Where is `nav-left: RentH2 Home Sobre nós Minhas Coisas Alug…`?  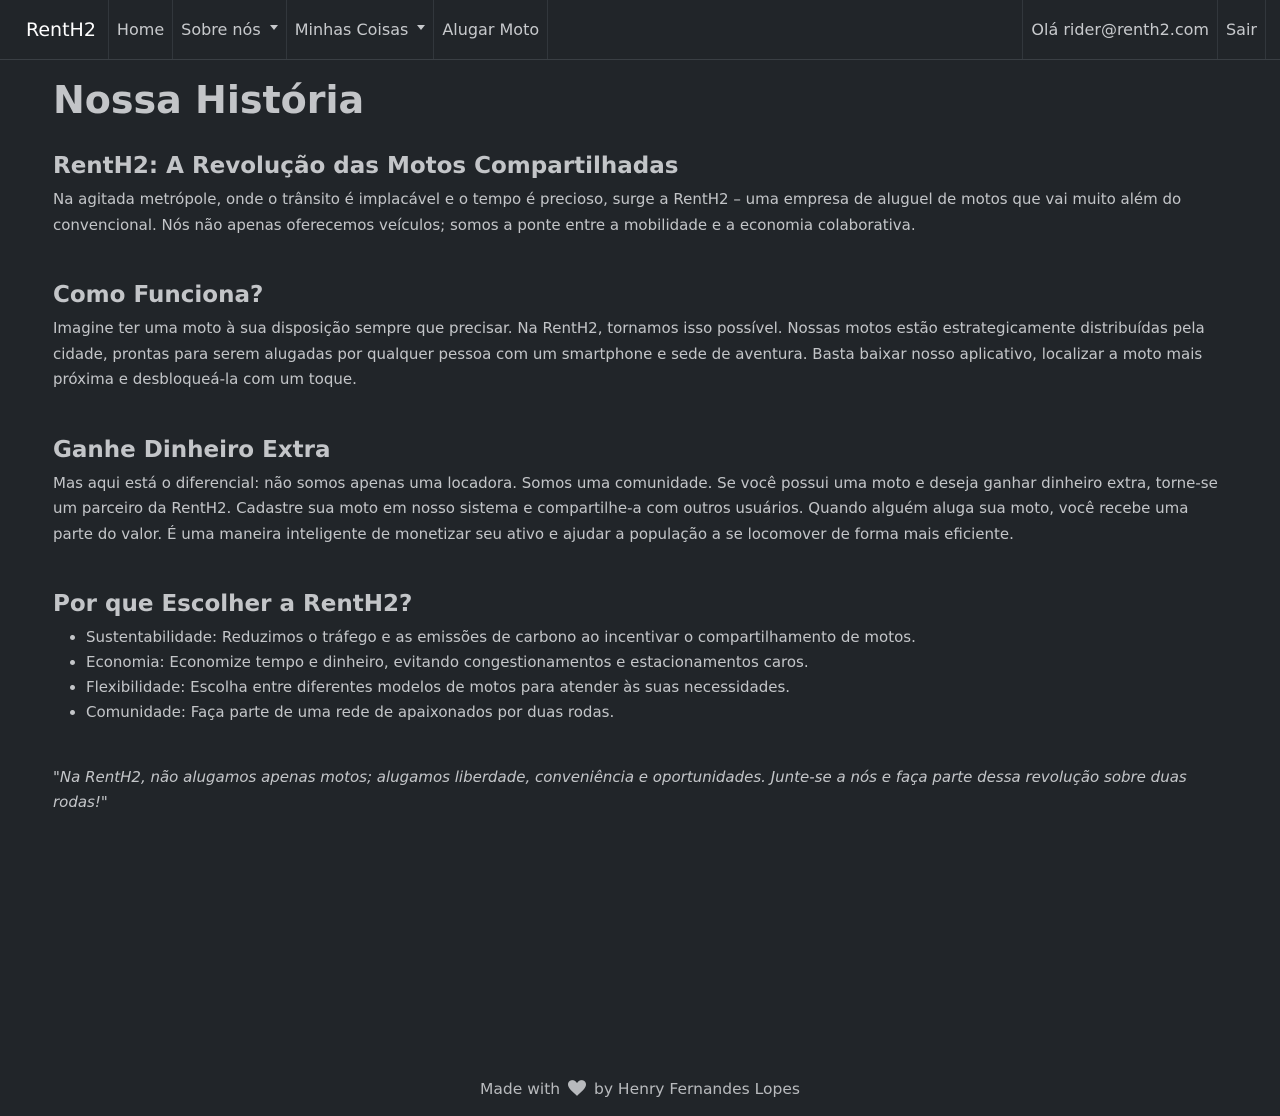 nav-left: RentH2 Home Sobre nós Minhas Coisas Alug… is located at coordinates (281, 29).